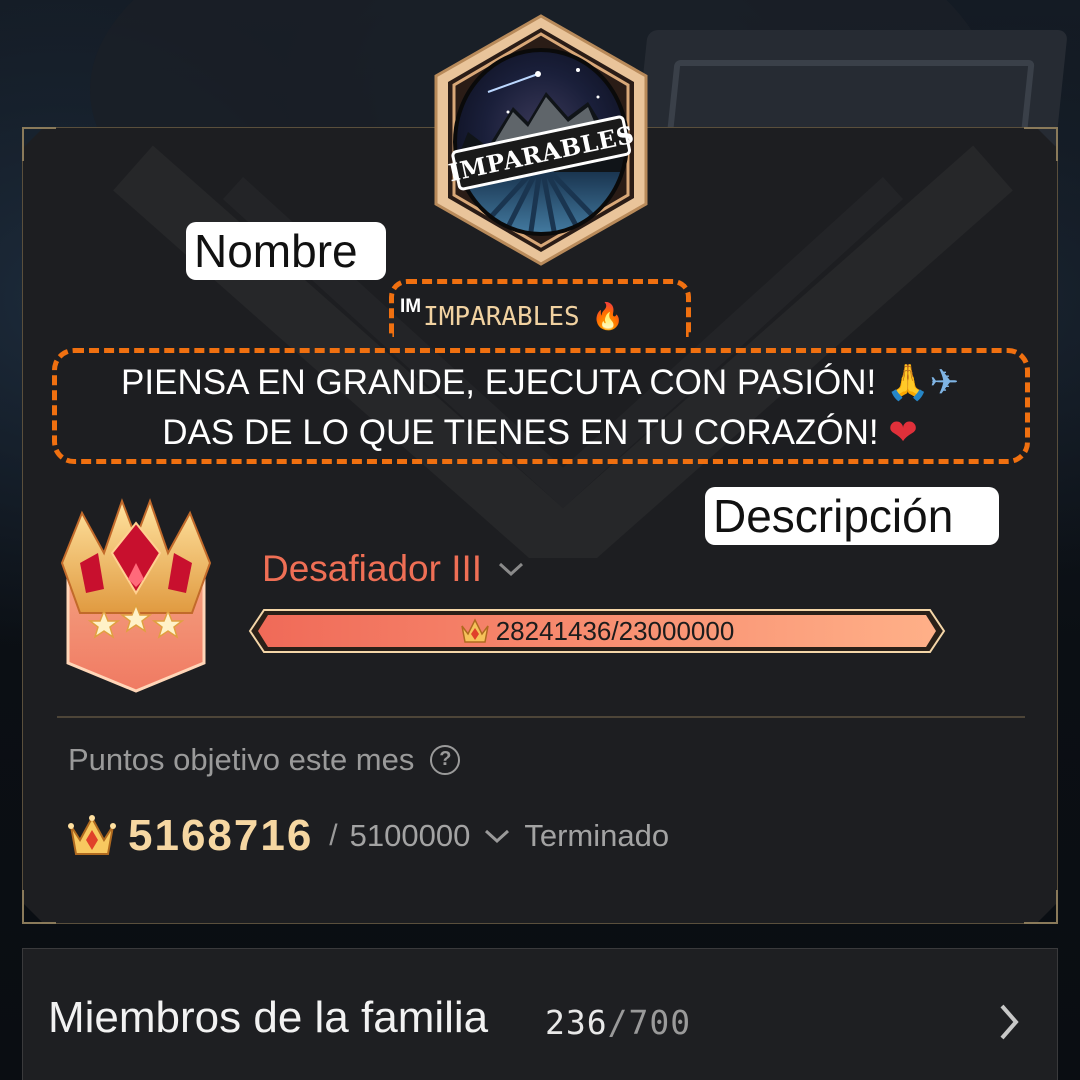  Describe the element at coordinates (499, 382) in the screenshot. I see `description-line-1: PIENSA EN GRANDE, EJECUTA CON PASIÓN!` at that location.